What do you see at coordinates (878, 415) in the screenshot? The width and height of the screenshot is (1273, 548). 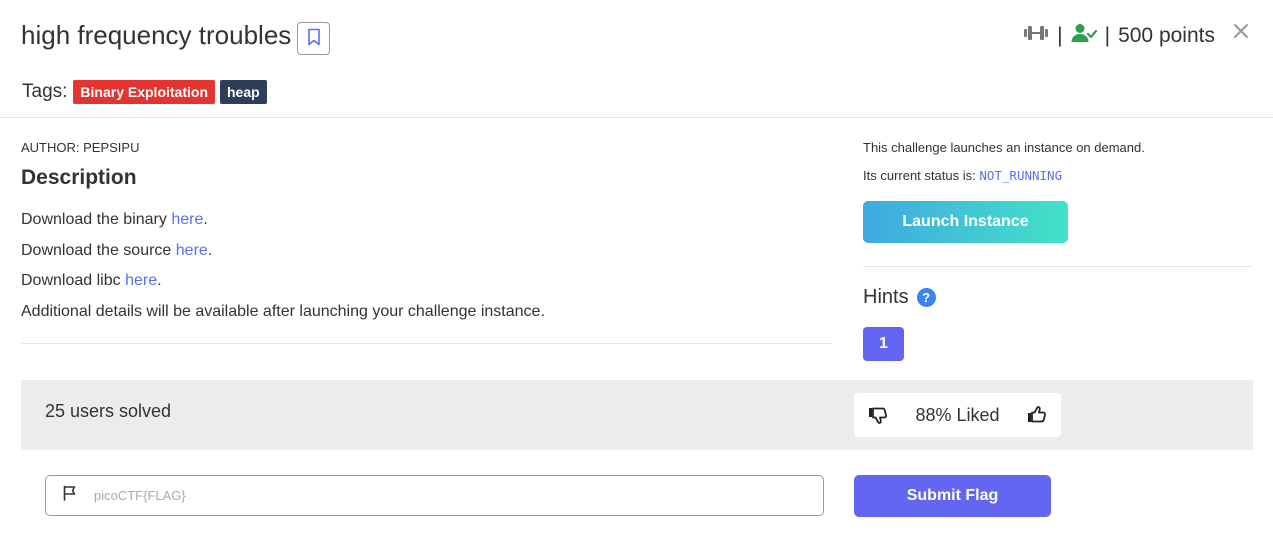 I see `thumbs-down-icon` at bounding box center [878, 415].